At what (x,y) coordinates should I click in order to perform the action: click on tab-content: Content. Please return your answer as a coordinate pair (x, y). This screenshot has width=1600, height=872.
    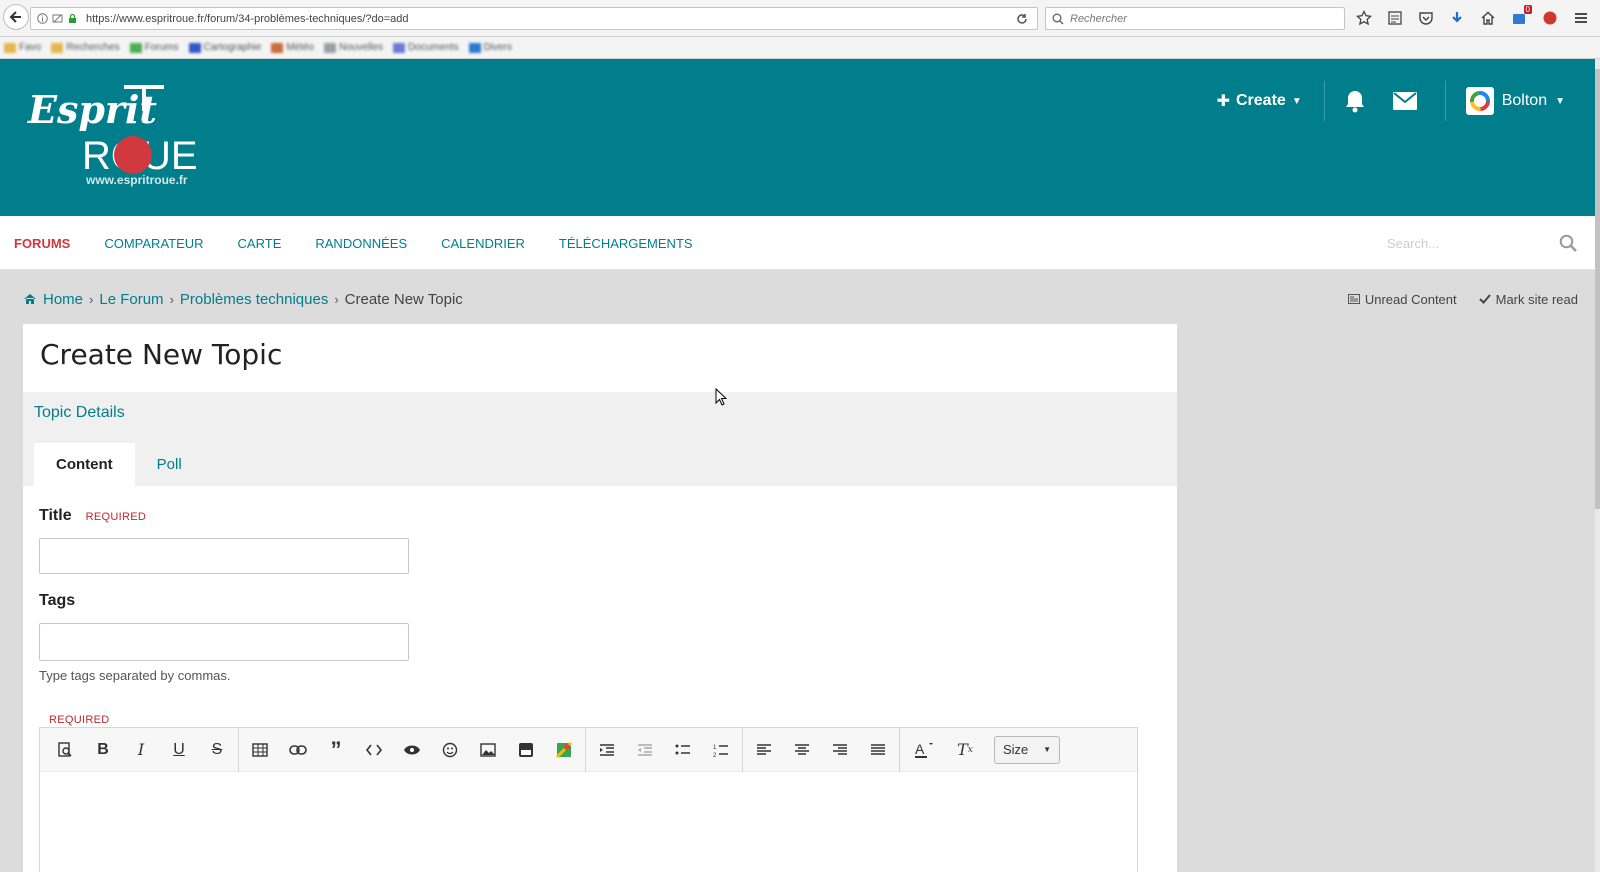
    Looking at the image, I should click on (84, 464).